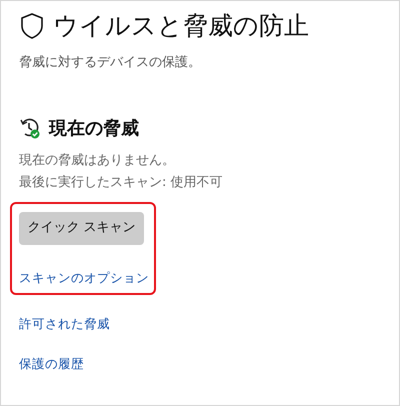 Image resolution: width=400 pixels, height=406 pixels. I want to click on link: 保護の履歴, so click(51, 364).